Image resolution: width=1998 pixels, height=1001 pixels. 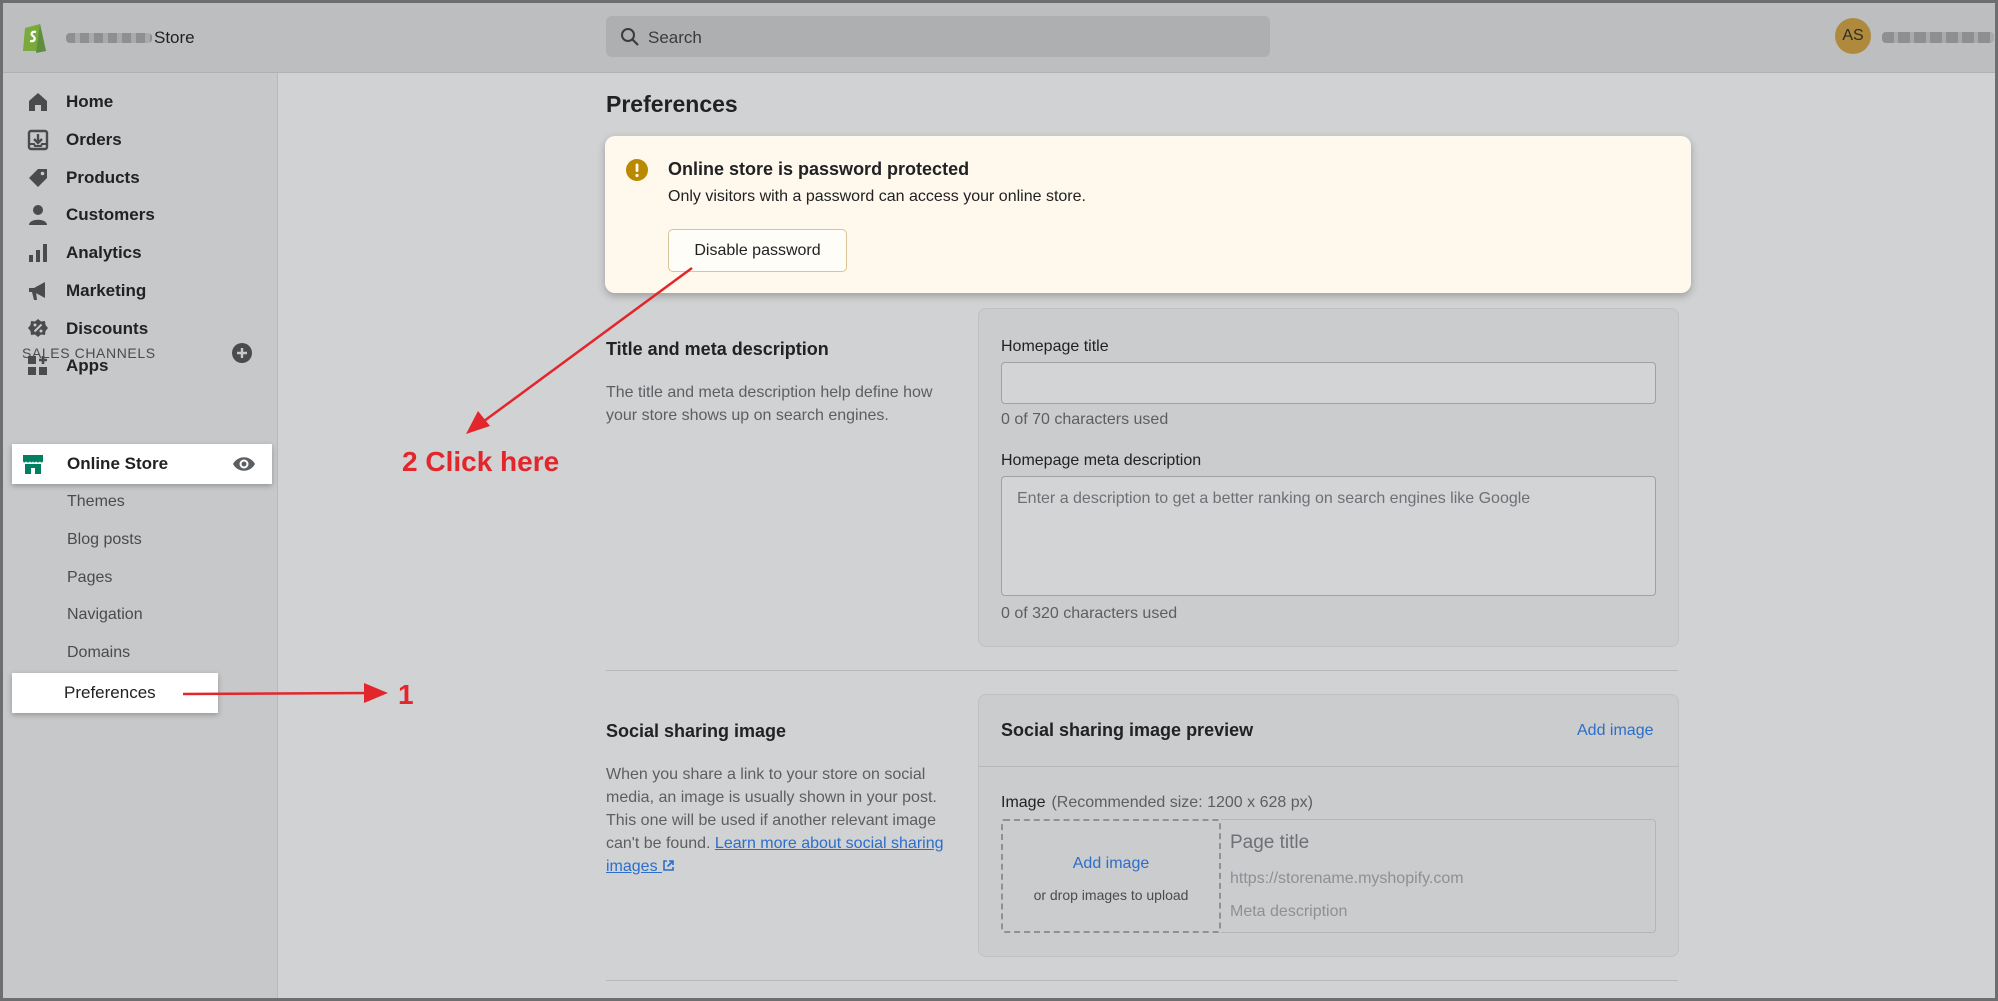 What do you see at coordinates (668, 865) in the screenshot?
I see `external-link-icon` at bounding box center [668, 865].